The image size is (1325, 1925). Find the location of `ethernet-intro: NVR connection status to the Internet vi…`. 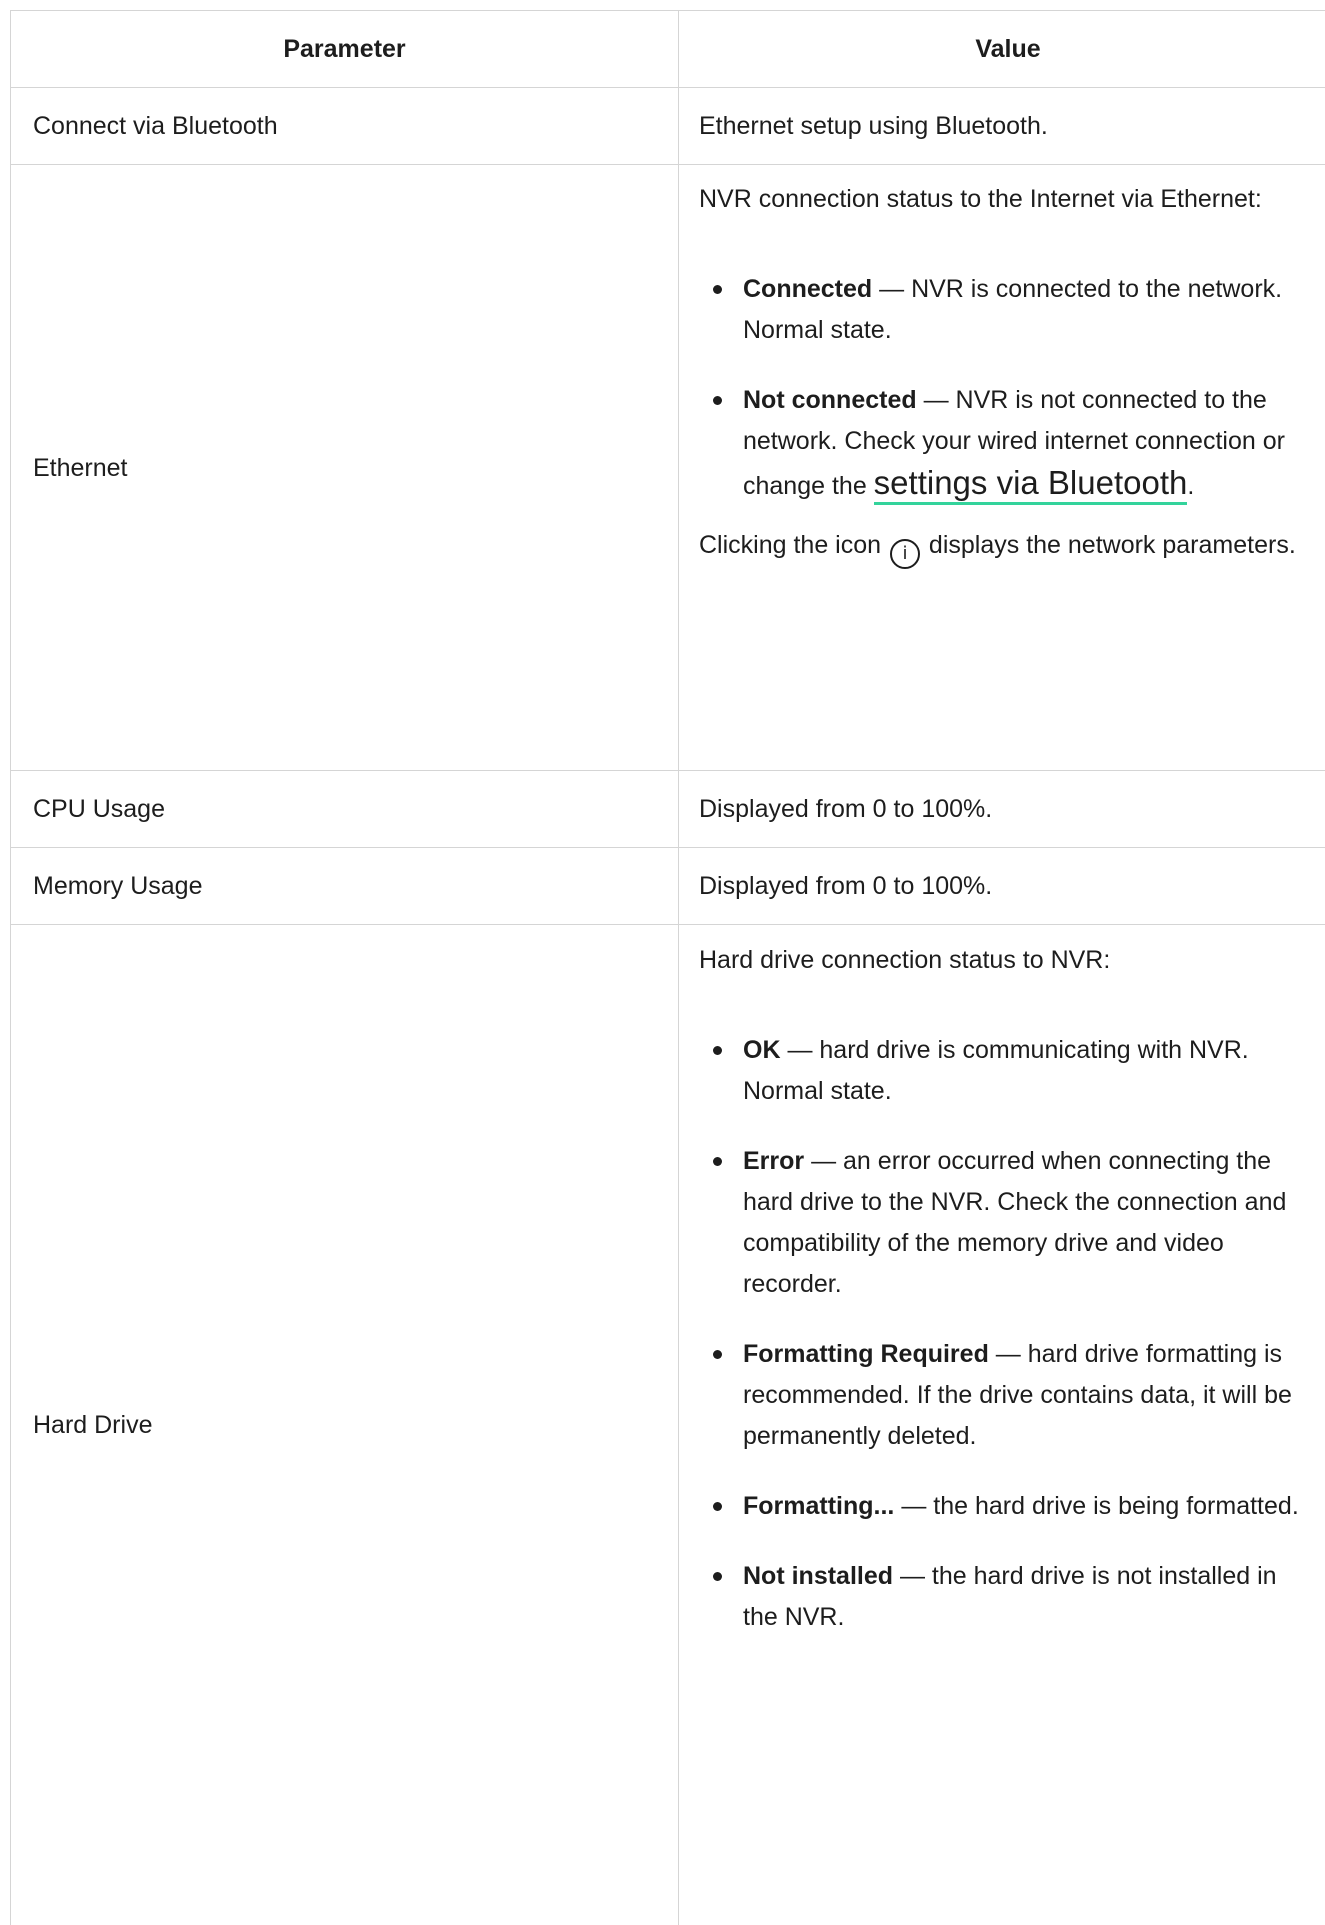

ethernet-intro: NVR connection status to the Internet vi… is located at coordinates (980, 199).